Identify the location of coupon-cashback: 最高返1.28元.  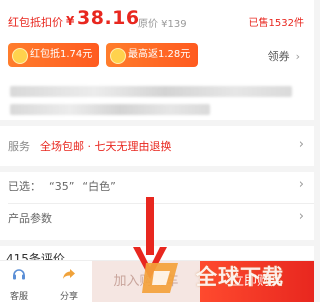
(152, 55).